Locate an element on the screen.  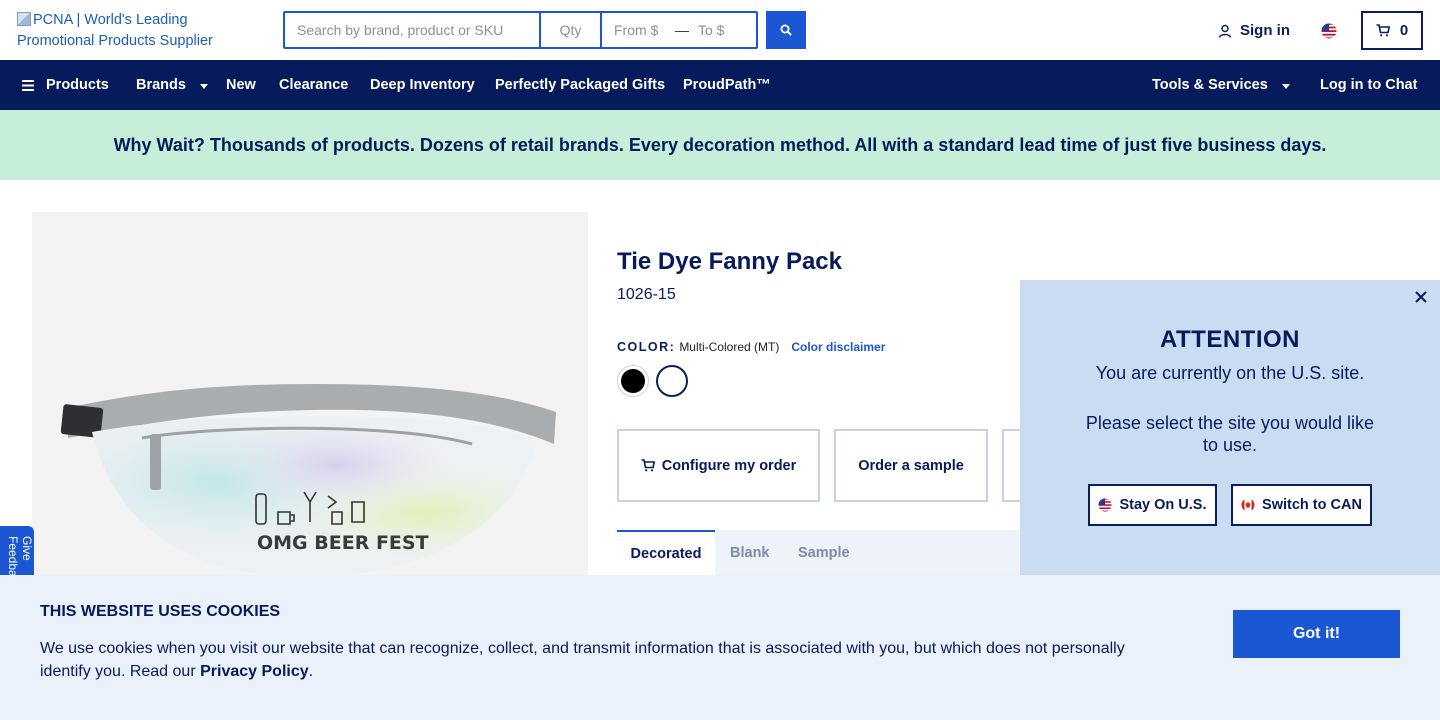
product-title: Tie Dye Fanny Pack is located at coordinates (729, 261).